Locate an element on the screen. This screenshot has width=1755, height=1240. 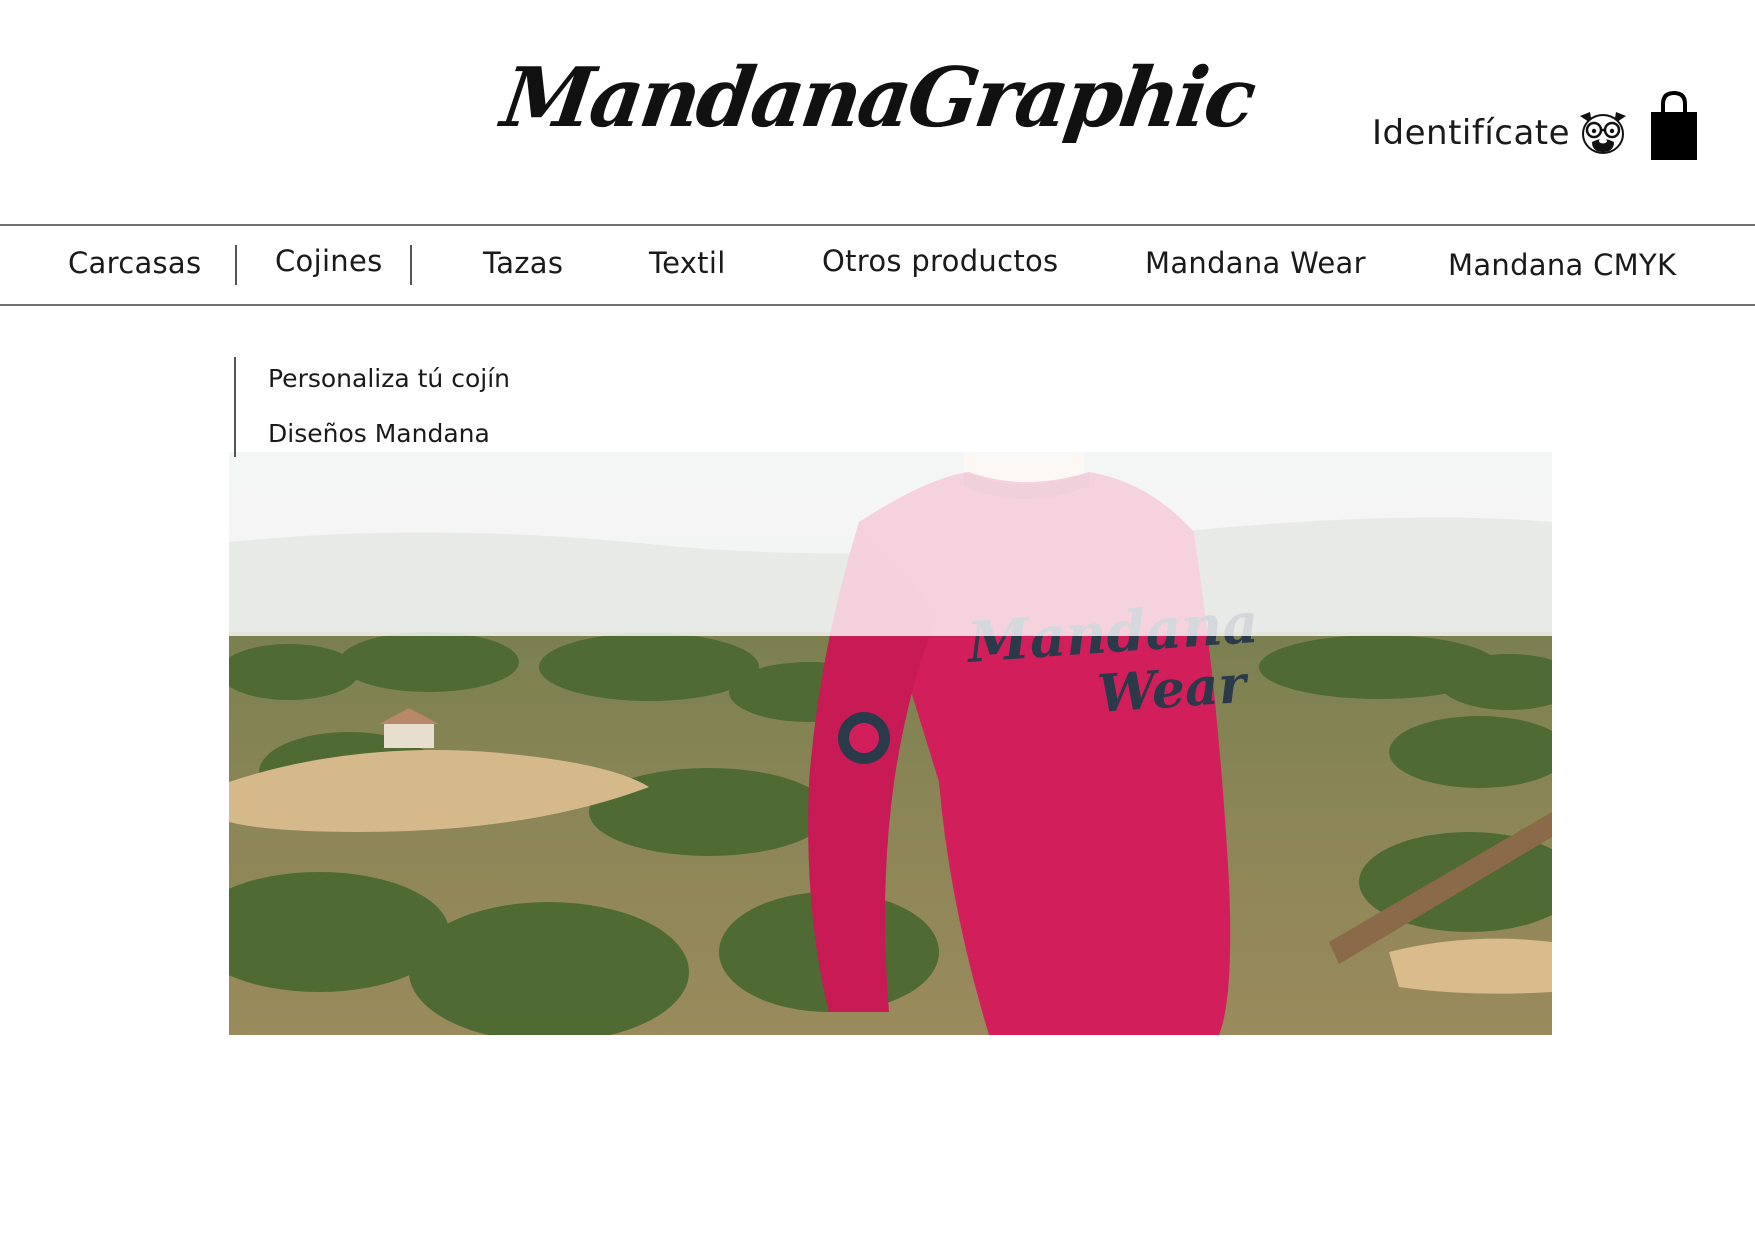
shopping-bag-icon is located at coordinates (1674, 126).